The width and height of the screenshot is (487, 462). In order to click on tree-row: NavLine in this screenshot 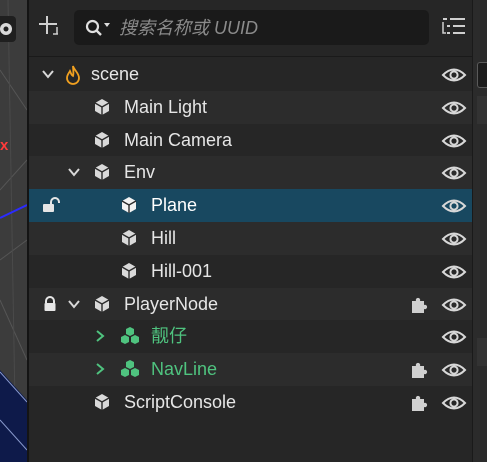, I will do `click(250, 369)`.